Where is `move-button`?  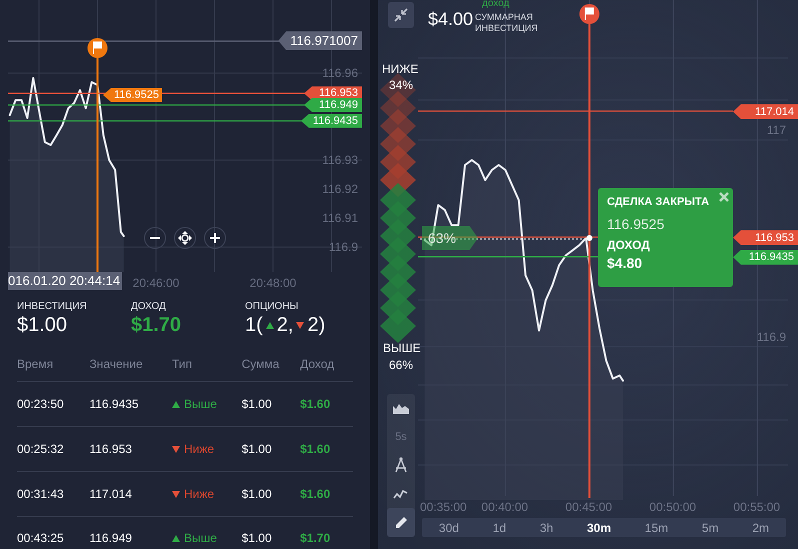
move-button is located at coordinates (185, 238).